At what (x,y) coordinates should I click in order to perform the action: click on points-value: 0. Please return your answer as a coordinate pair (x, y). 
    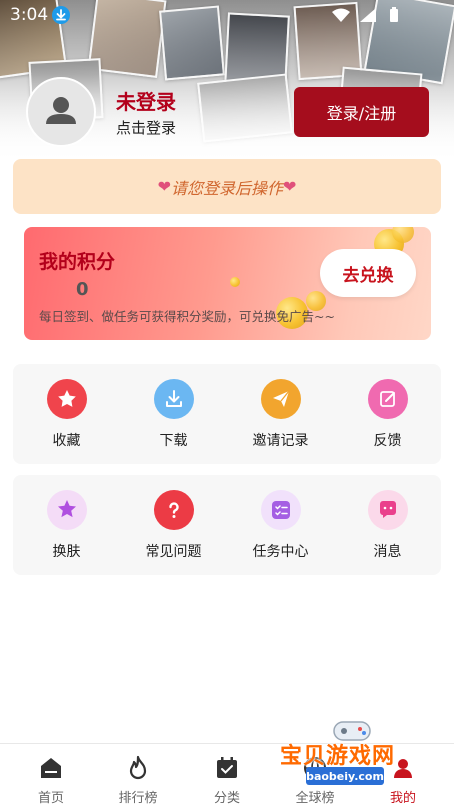
    Looking at the image, I should click on (82, 289).